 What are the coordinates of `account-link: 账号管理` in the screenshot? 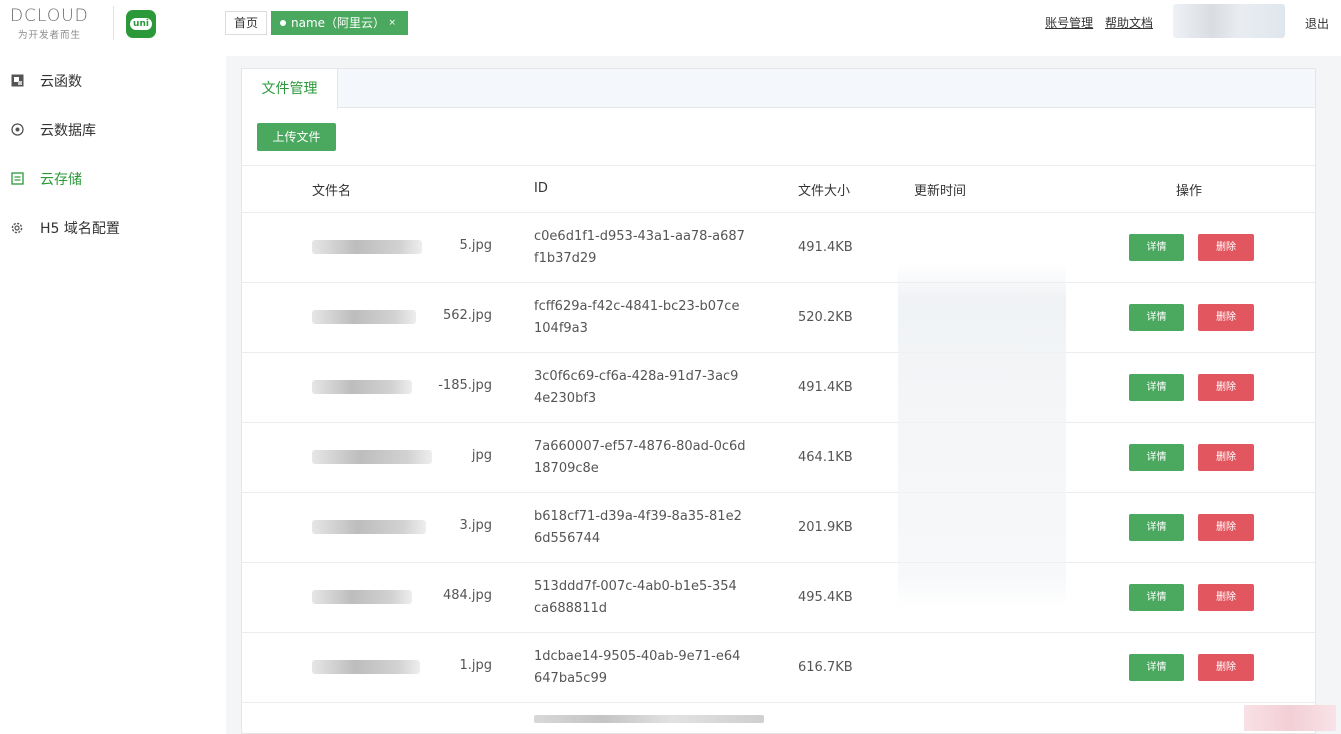 It's located at (1069, 23).